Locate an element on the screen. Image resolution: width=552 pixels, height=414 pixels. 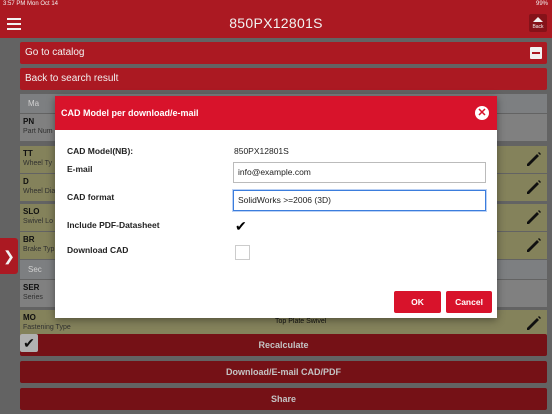
pdf-datasheet-label: Include PDF-Datasheet is located at coordinates (113, 225).